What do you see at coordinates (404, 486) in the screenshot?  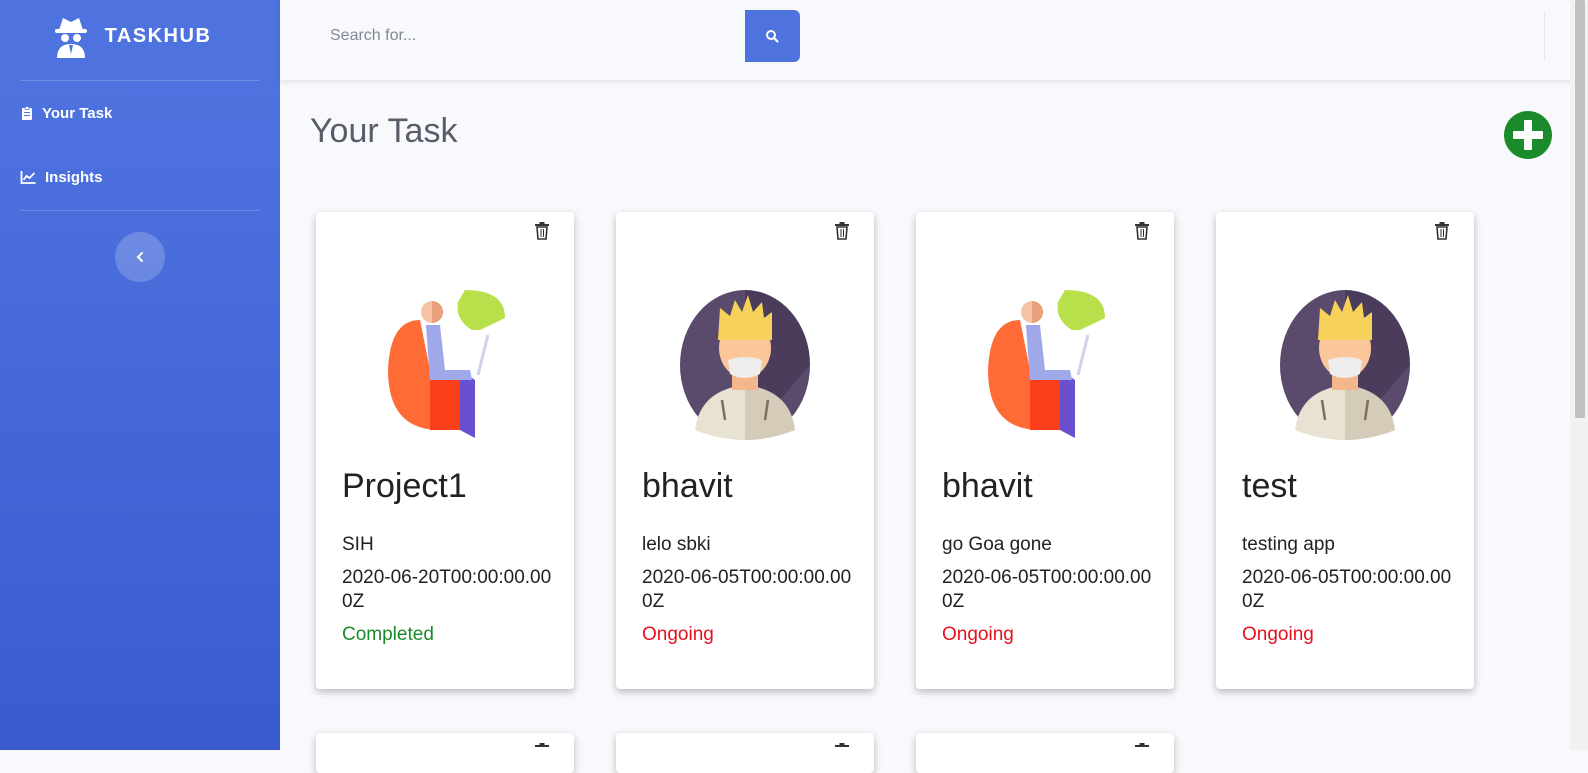 I see `task-title: Project1` at bounding box center [404, 486].